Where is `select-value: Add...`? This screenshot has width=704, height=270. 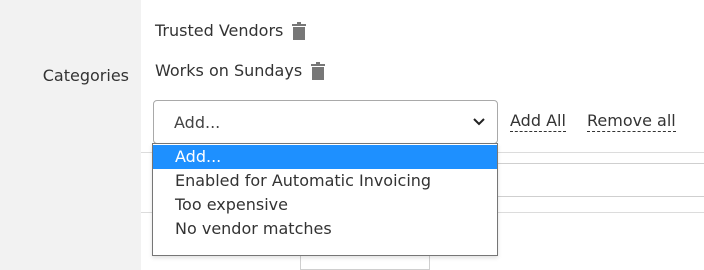 select-value: Add... is located at coordinates (197, 122).